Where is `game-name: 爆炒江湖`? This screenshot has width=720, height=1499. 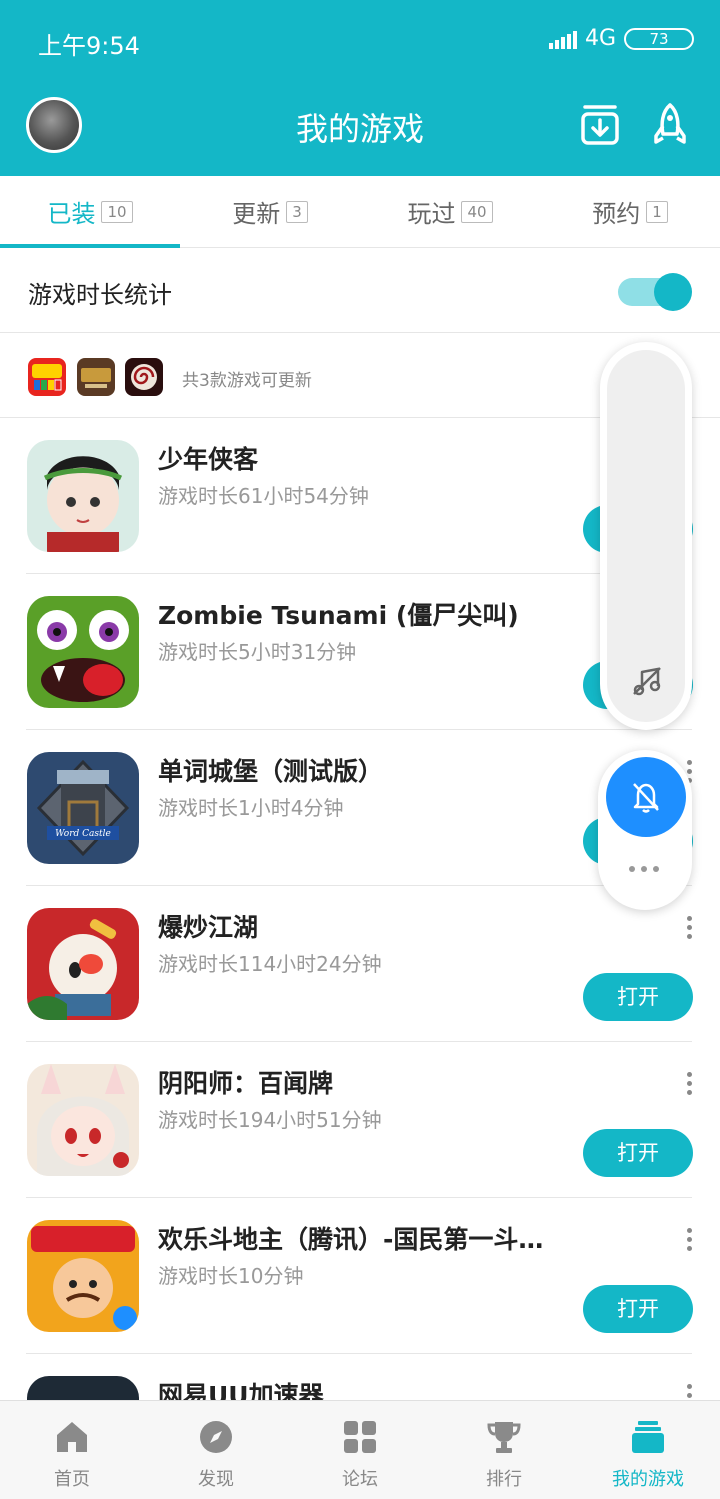
game-name: 爆炒江湖 is located at coordinates (208, 927).